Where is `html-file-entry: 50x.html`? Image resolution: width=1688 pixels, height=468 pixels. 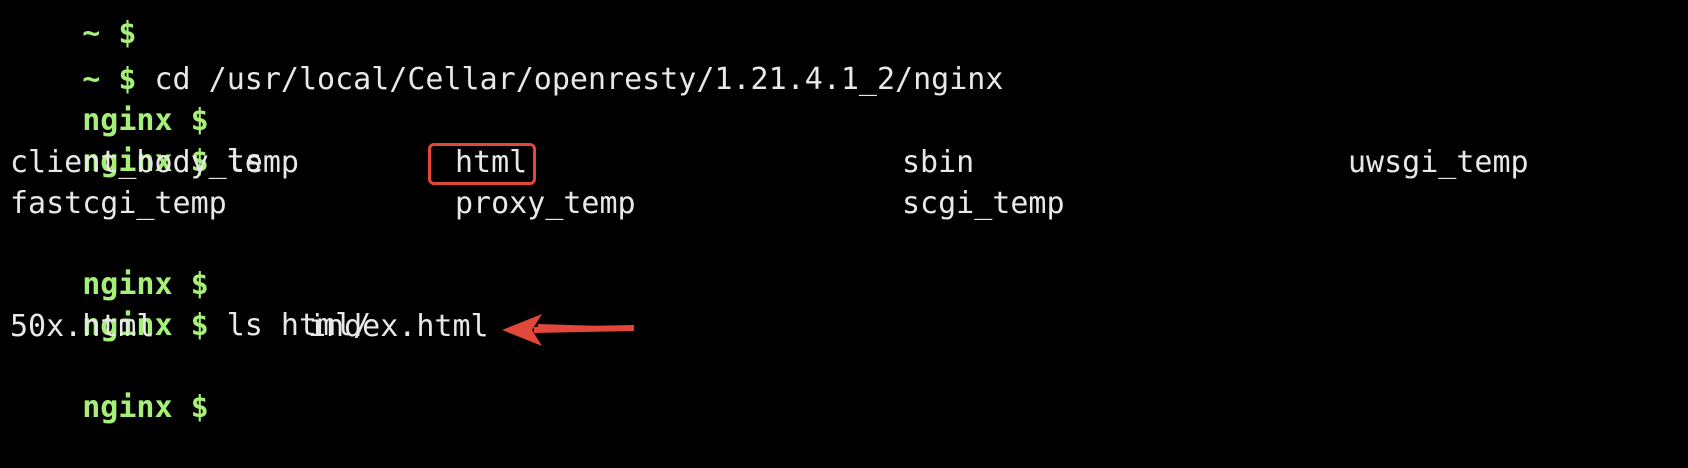 html-file-entry: 50x.html is located at coordinates (82, 326).